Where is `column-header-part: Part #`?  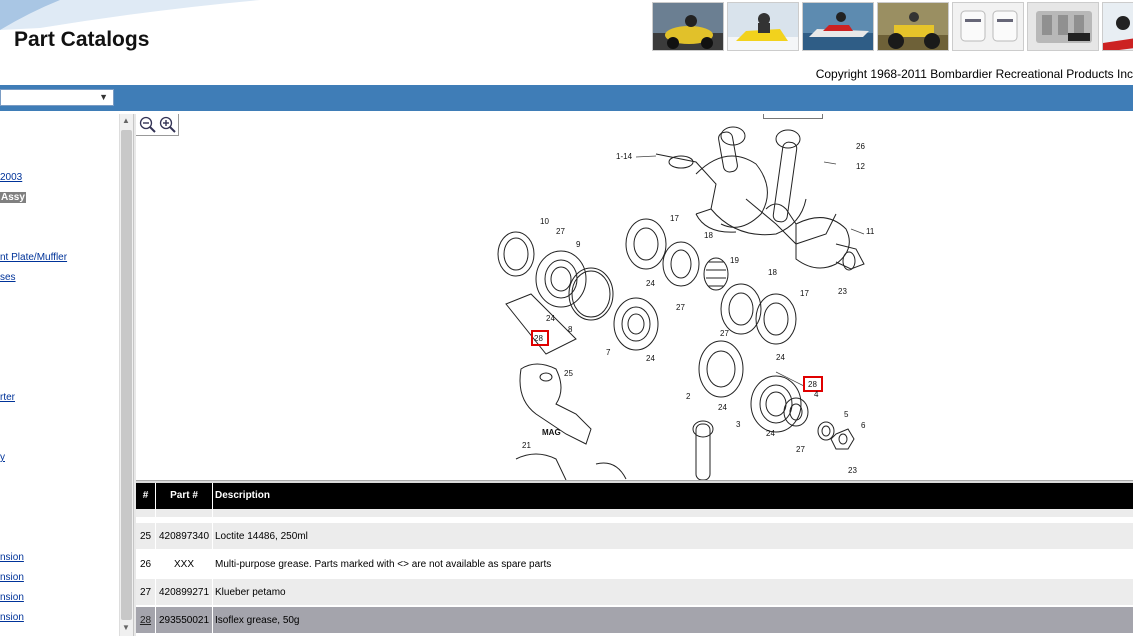
column-header-part: Part # is located at coordinates (184, 496).